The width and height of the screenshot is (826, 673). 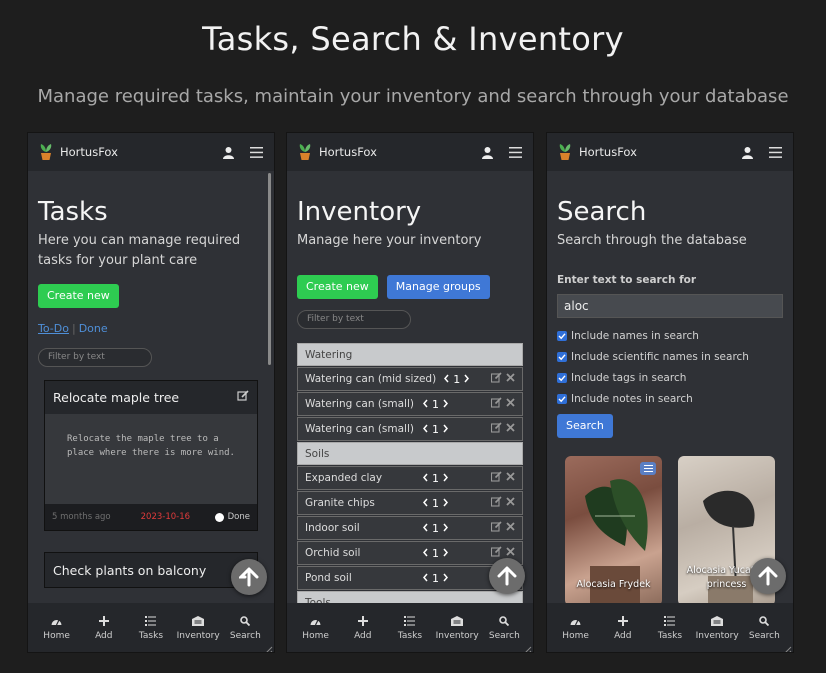 I want to click on inventory-item-name: Watering can (mid sized), so click(x=370, y=379).